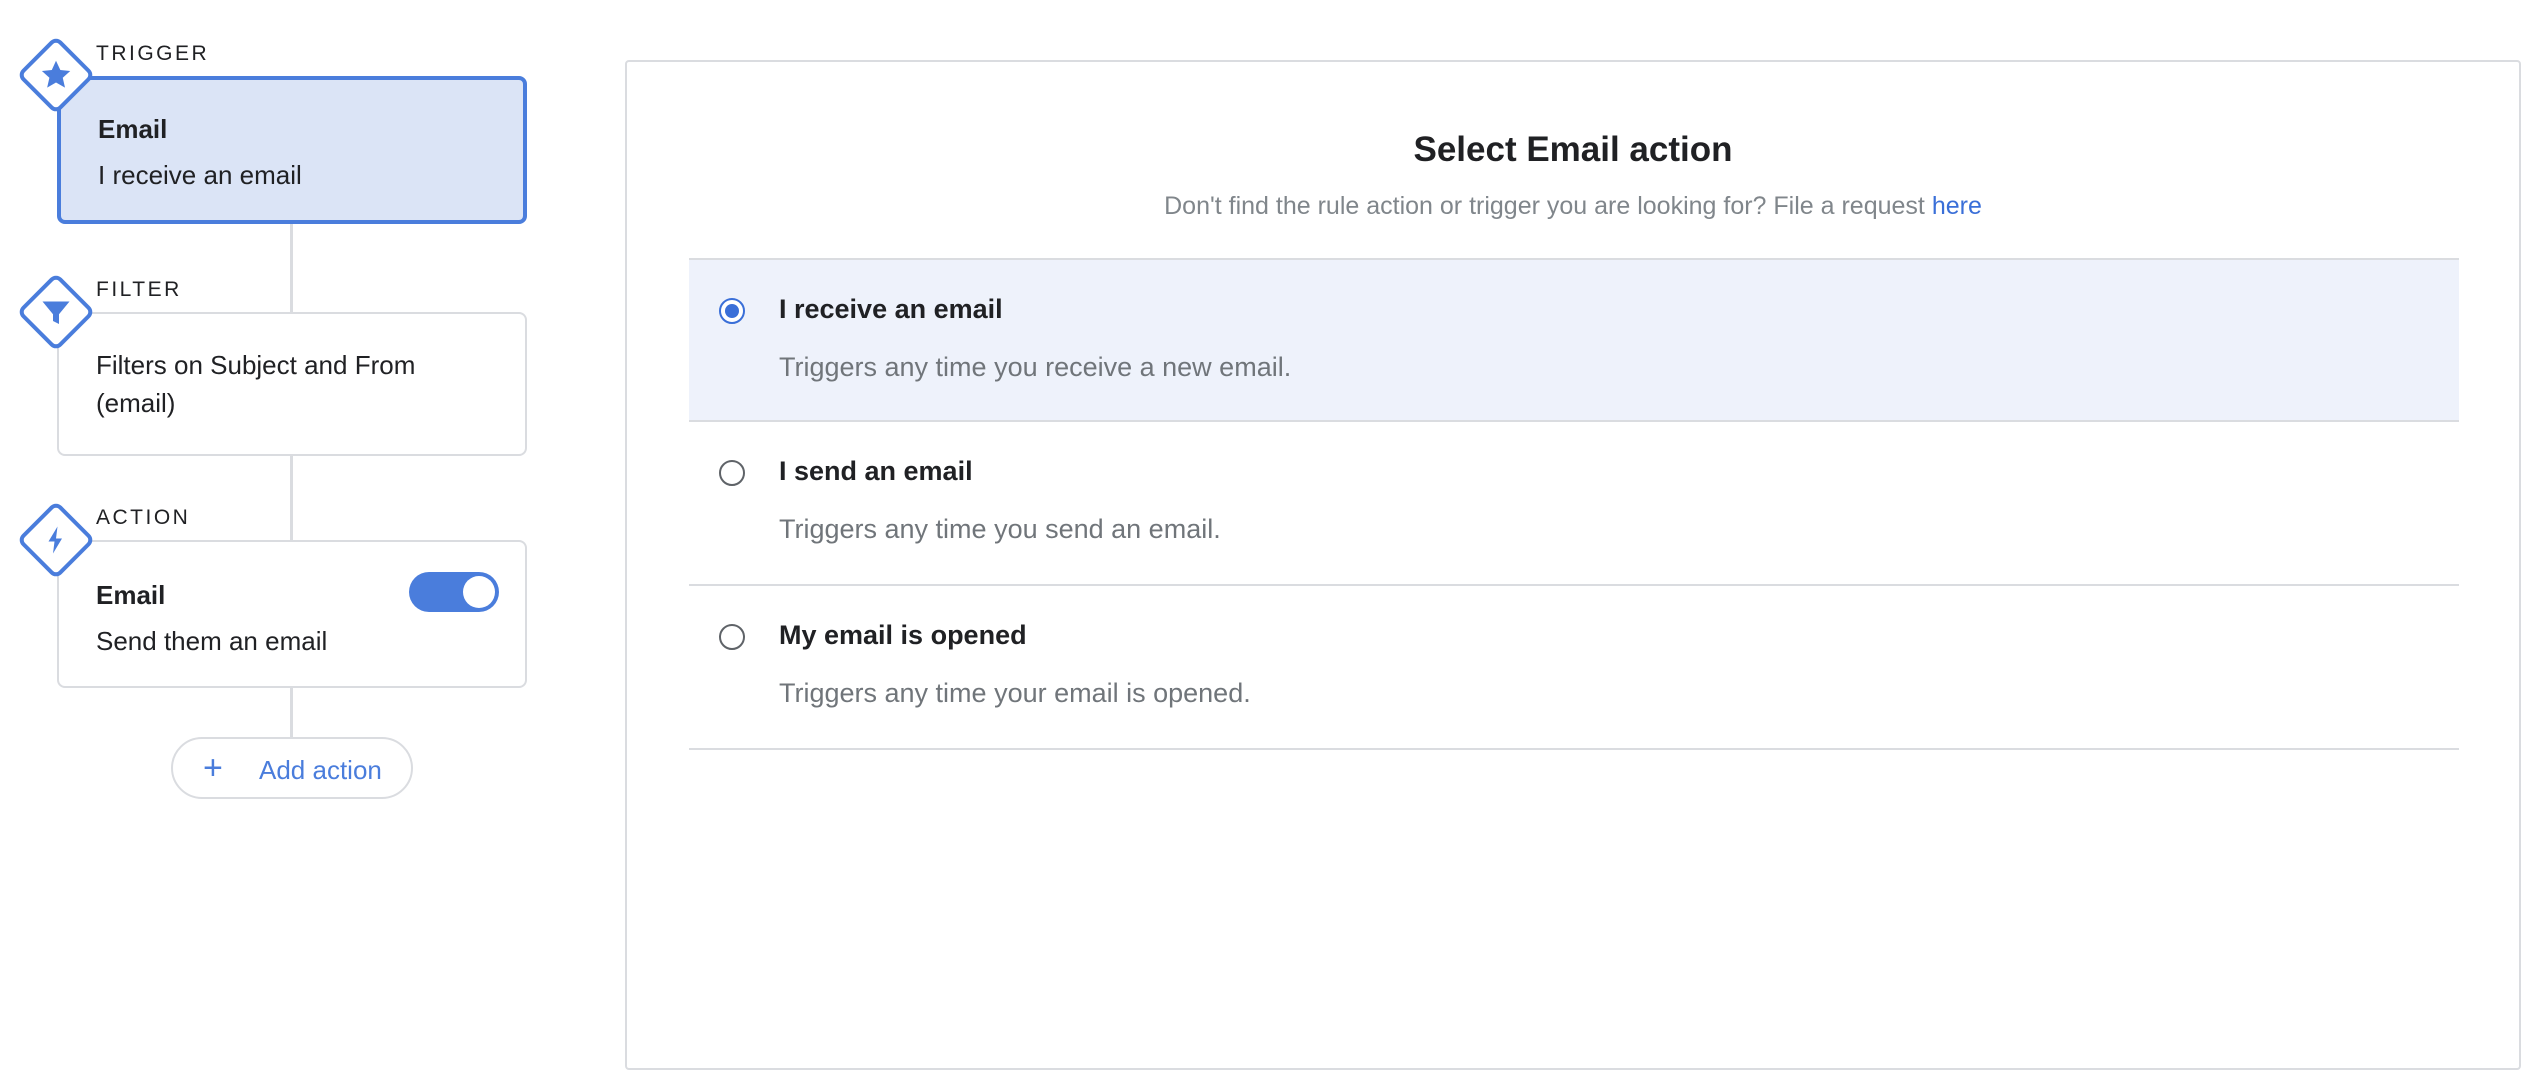 Image resolution: width=2548 pixels, height=1070 pixels. I want to click on radio-send-email, so click(732, 473).